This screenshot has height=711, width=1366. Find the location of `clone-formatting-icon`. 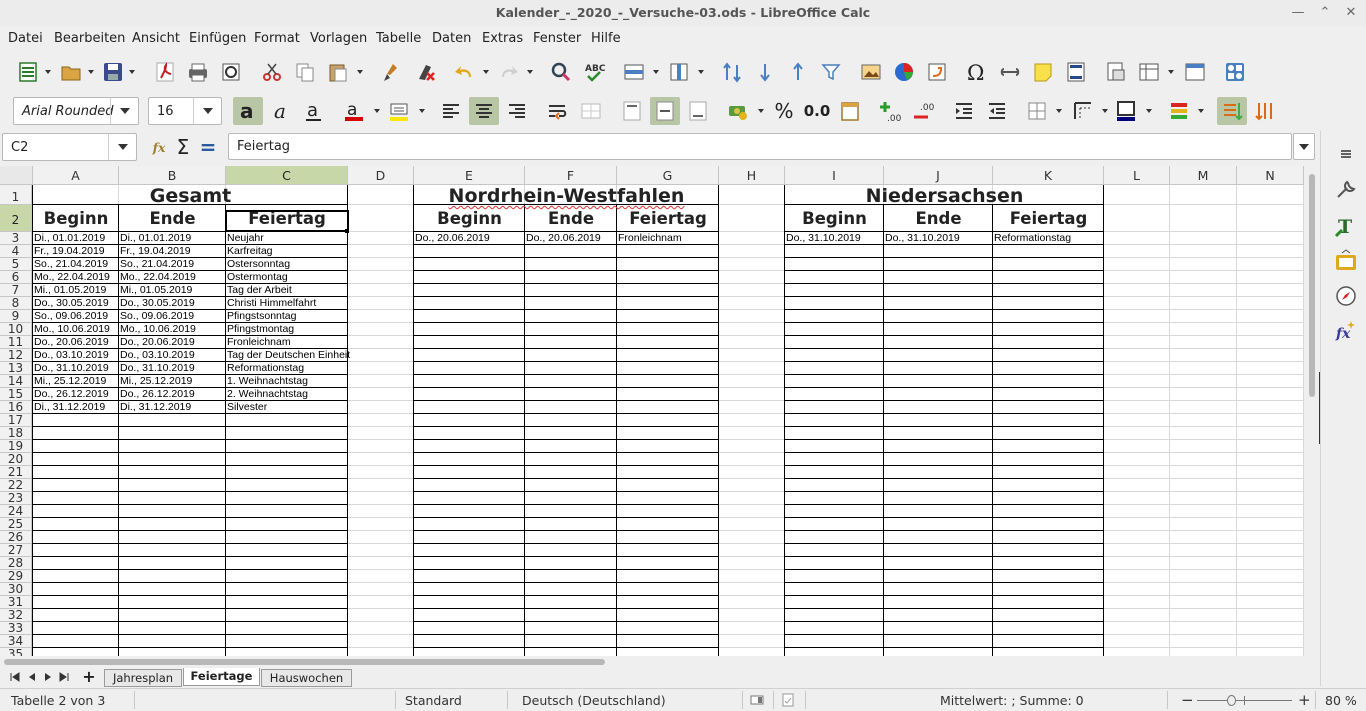

clone-formatting-icon is located at coordinates (392, 72).